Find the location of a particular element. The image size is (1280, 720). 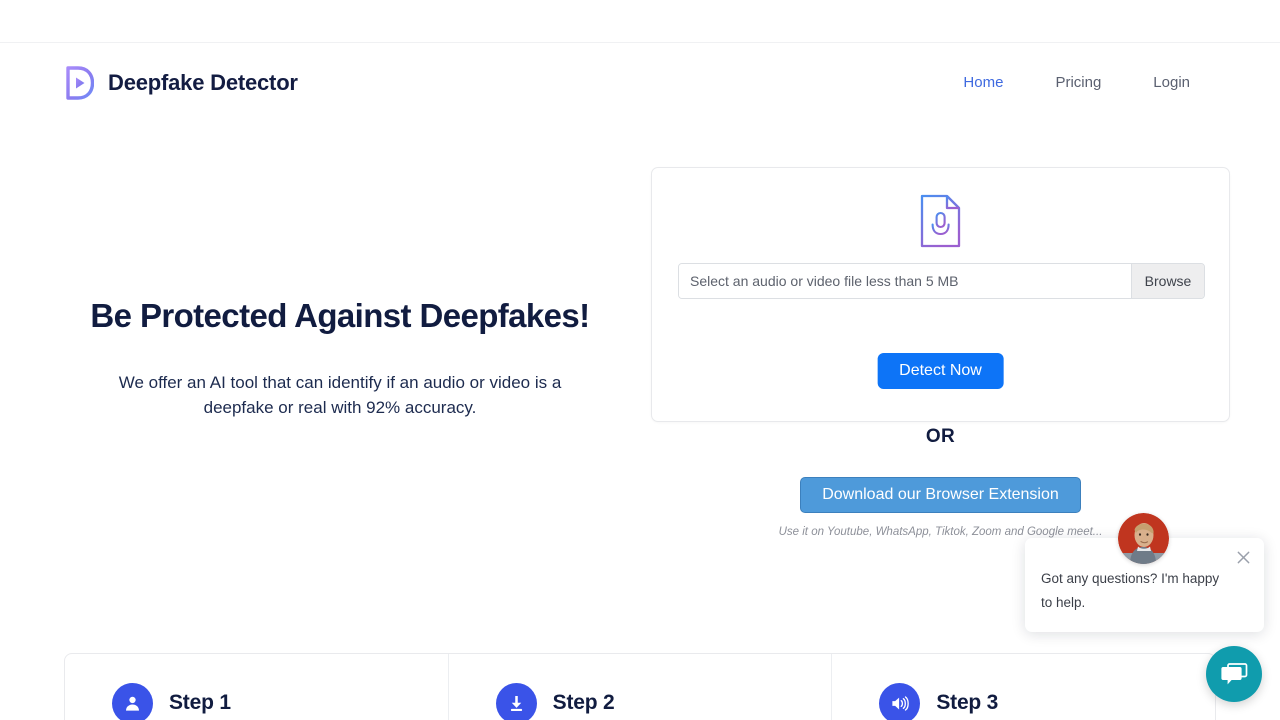

browse-button: Browse is located at coordinates (1167, 281).